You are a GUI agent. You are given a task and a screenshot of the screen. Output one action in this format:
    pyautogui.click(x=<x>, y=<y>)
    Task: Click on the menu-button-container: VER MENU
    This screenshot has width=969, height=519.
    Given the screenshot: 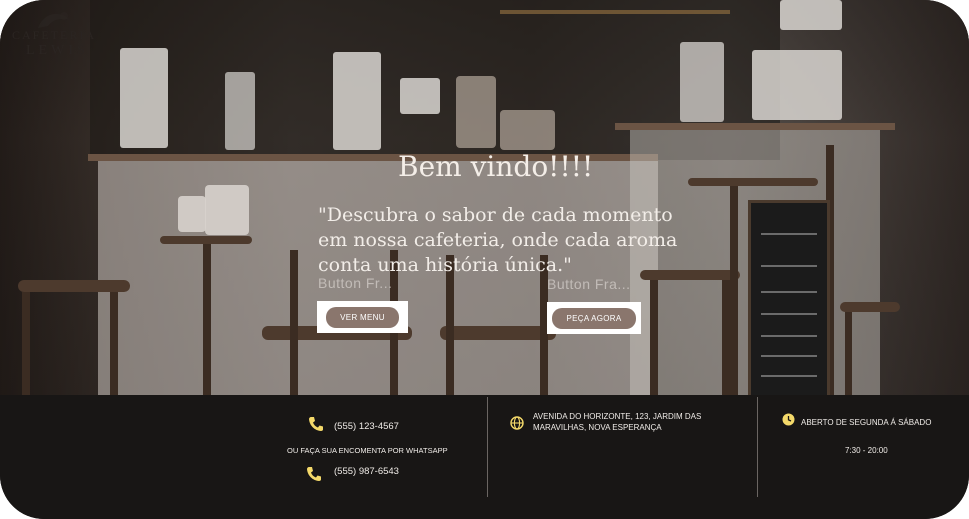 What is the action you would take?
    pyautogui.click(x=362, y=317)
    